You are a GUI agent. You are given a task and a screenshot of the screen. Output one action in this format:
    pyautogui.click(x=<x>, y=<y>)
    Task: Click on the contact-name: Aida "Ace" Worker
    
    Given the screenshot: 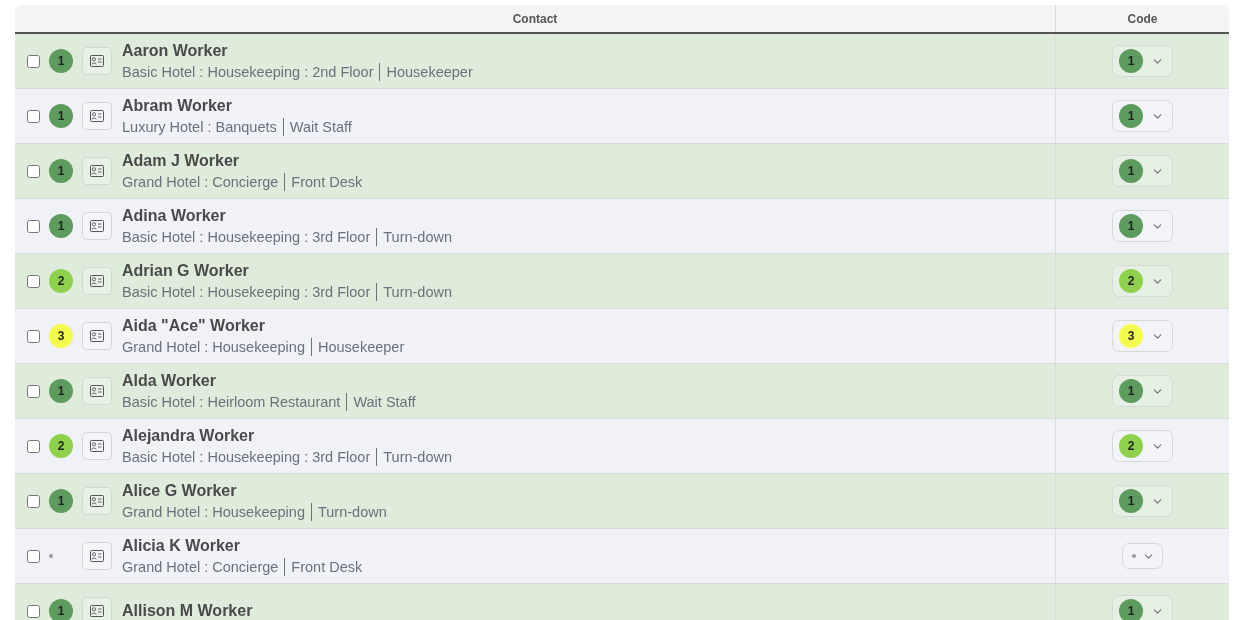 What is the action you would take?
    pyautogui.click(x=193, y=325)
    